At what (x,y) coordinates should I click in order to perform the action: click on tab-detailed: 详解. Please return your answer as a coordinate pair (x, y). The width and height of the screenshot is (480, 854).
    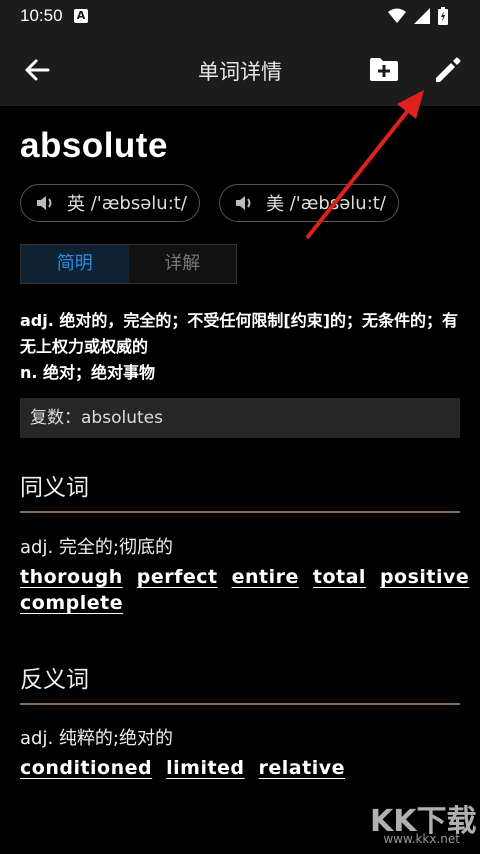
    Looking at the image, I should click on (182, 264).